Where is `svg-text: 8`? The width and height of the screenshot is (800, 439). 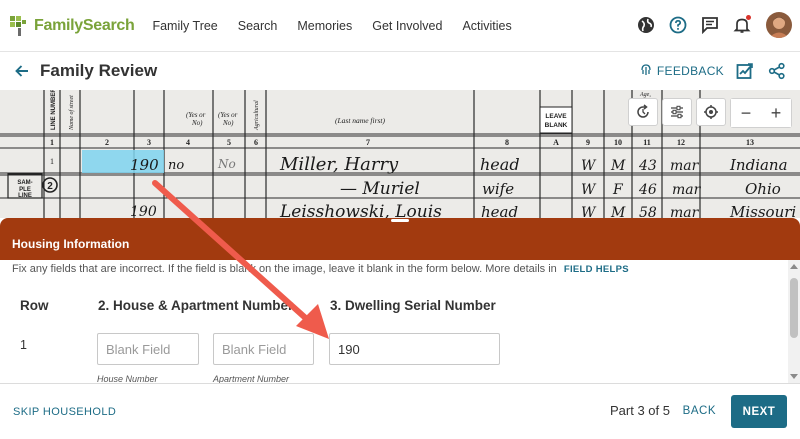 svg-text: 8 is located at coordinates (507, 142).